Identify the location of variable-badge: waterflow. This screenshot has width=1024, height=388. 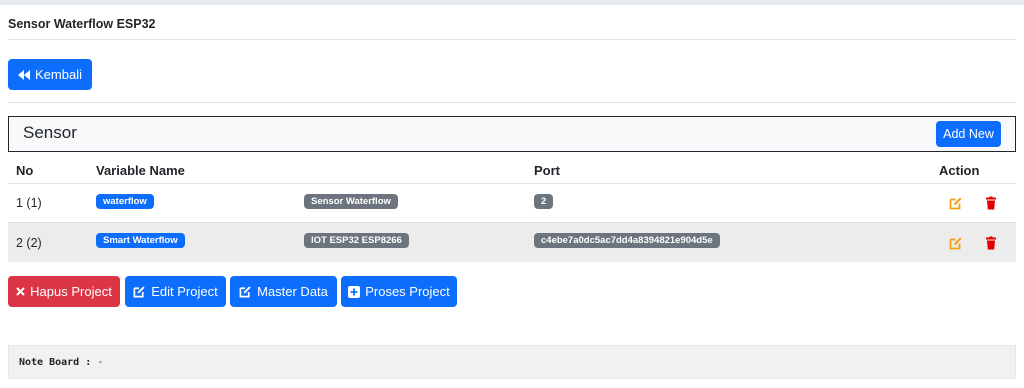
(125, 201).